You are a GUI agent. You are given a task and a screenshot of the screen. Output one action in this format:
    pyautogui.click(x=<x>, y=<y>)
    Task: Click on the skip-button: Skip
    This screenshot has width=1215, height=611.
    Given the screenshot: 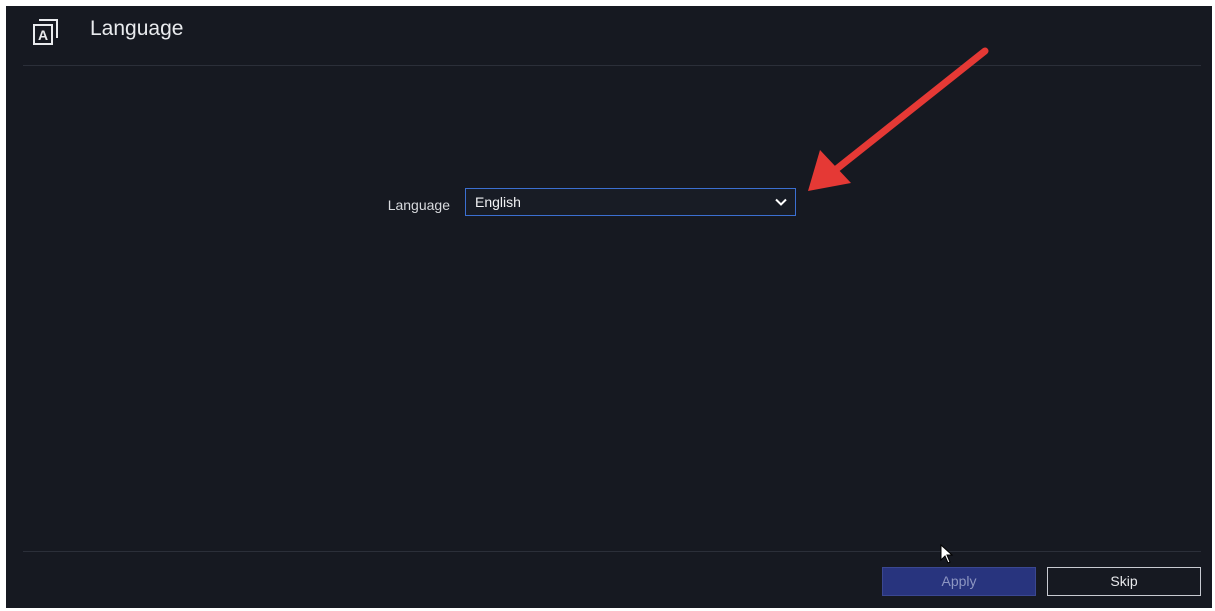 What is the action you would take?
    pyautogui.click(x=1124, y=581)
    